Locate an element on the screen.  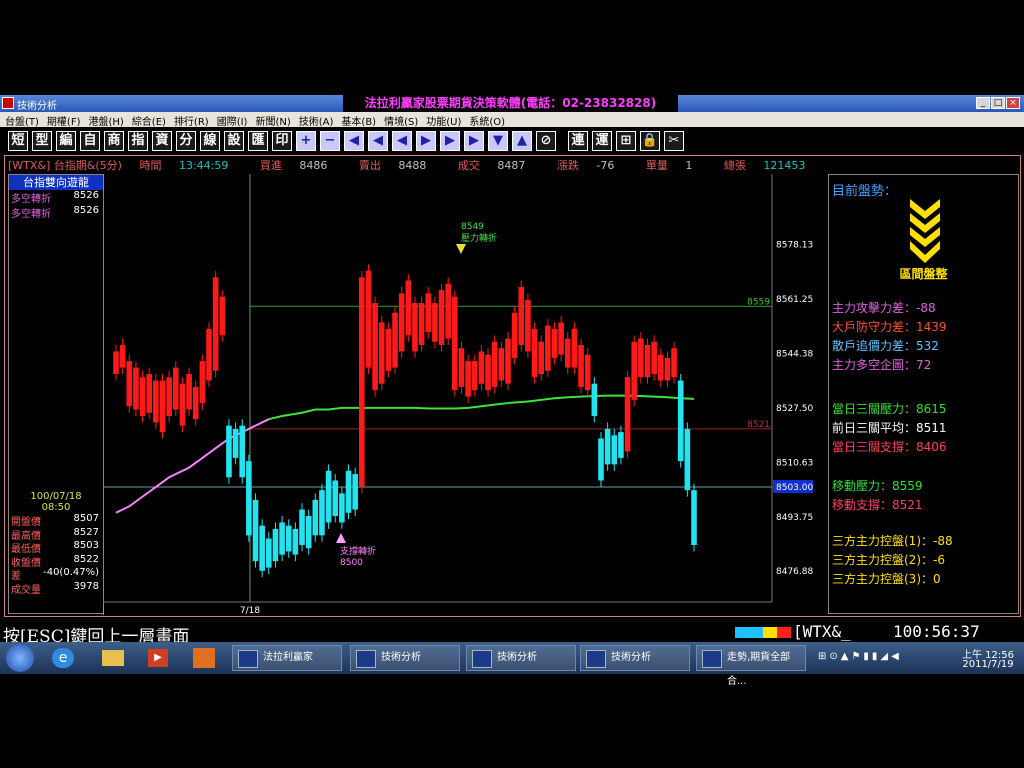
menu-item-5: 國際(I) is located at coordinates (231, 120).